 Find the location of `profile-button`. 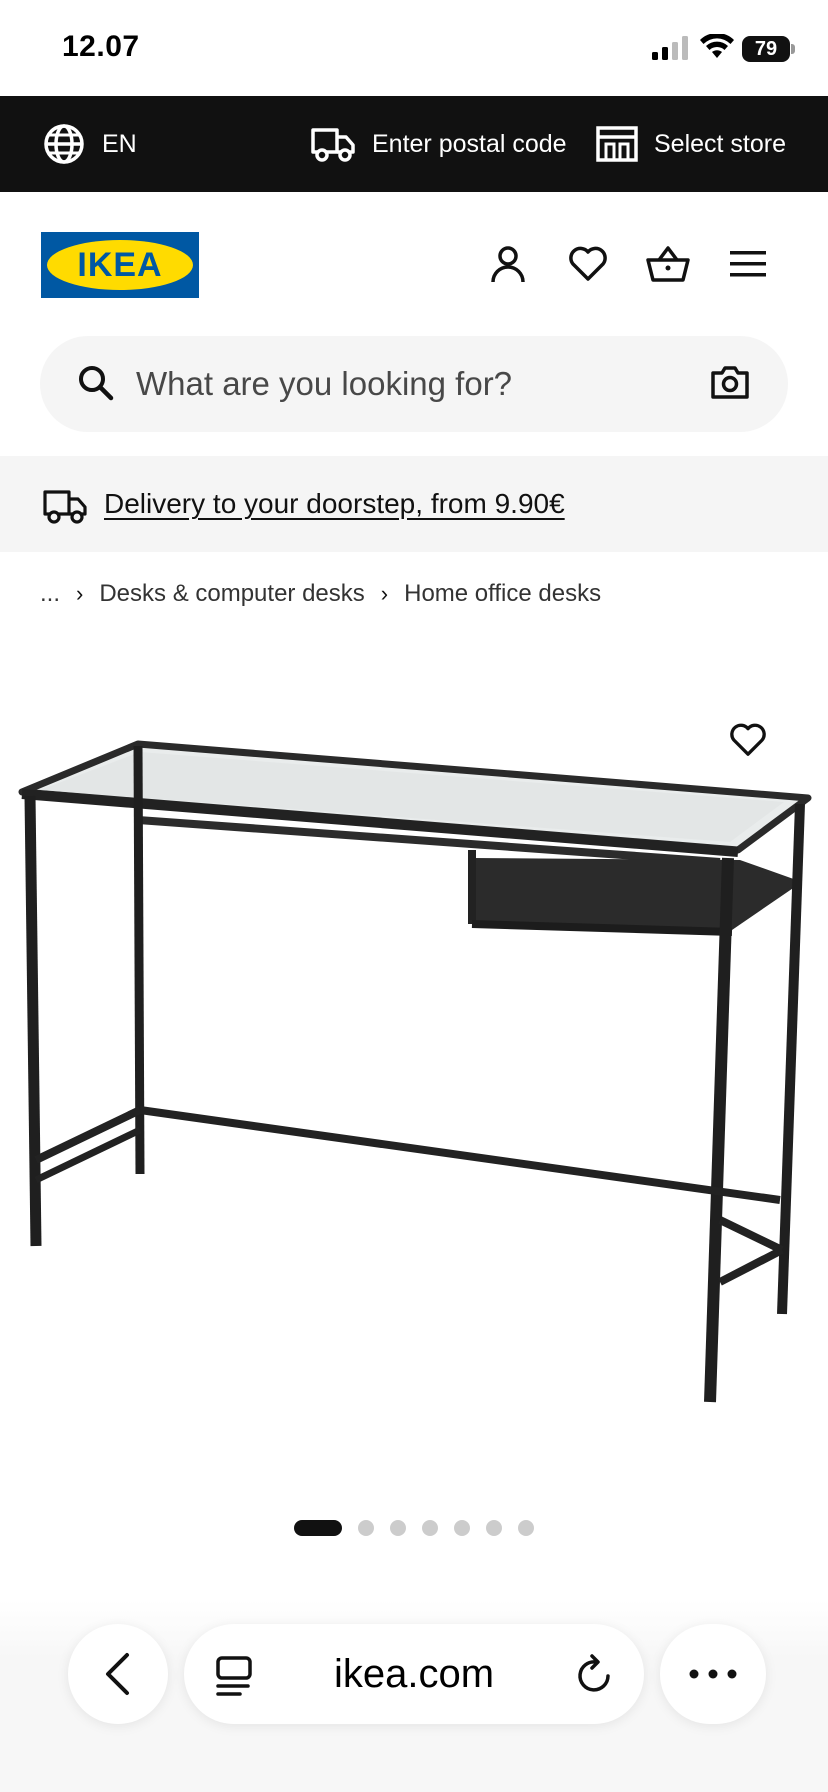

profile-button is located at coordinates (508, 264).